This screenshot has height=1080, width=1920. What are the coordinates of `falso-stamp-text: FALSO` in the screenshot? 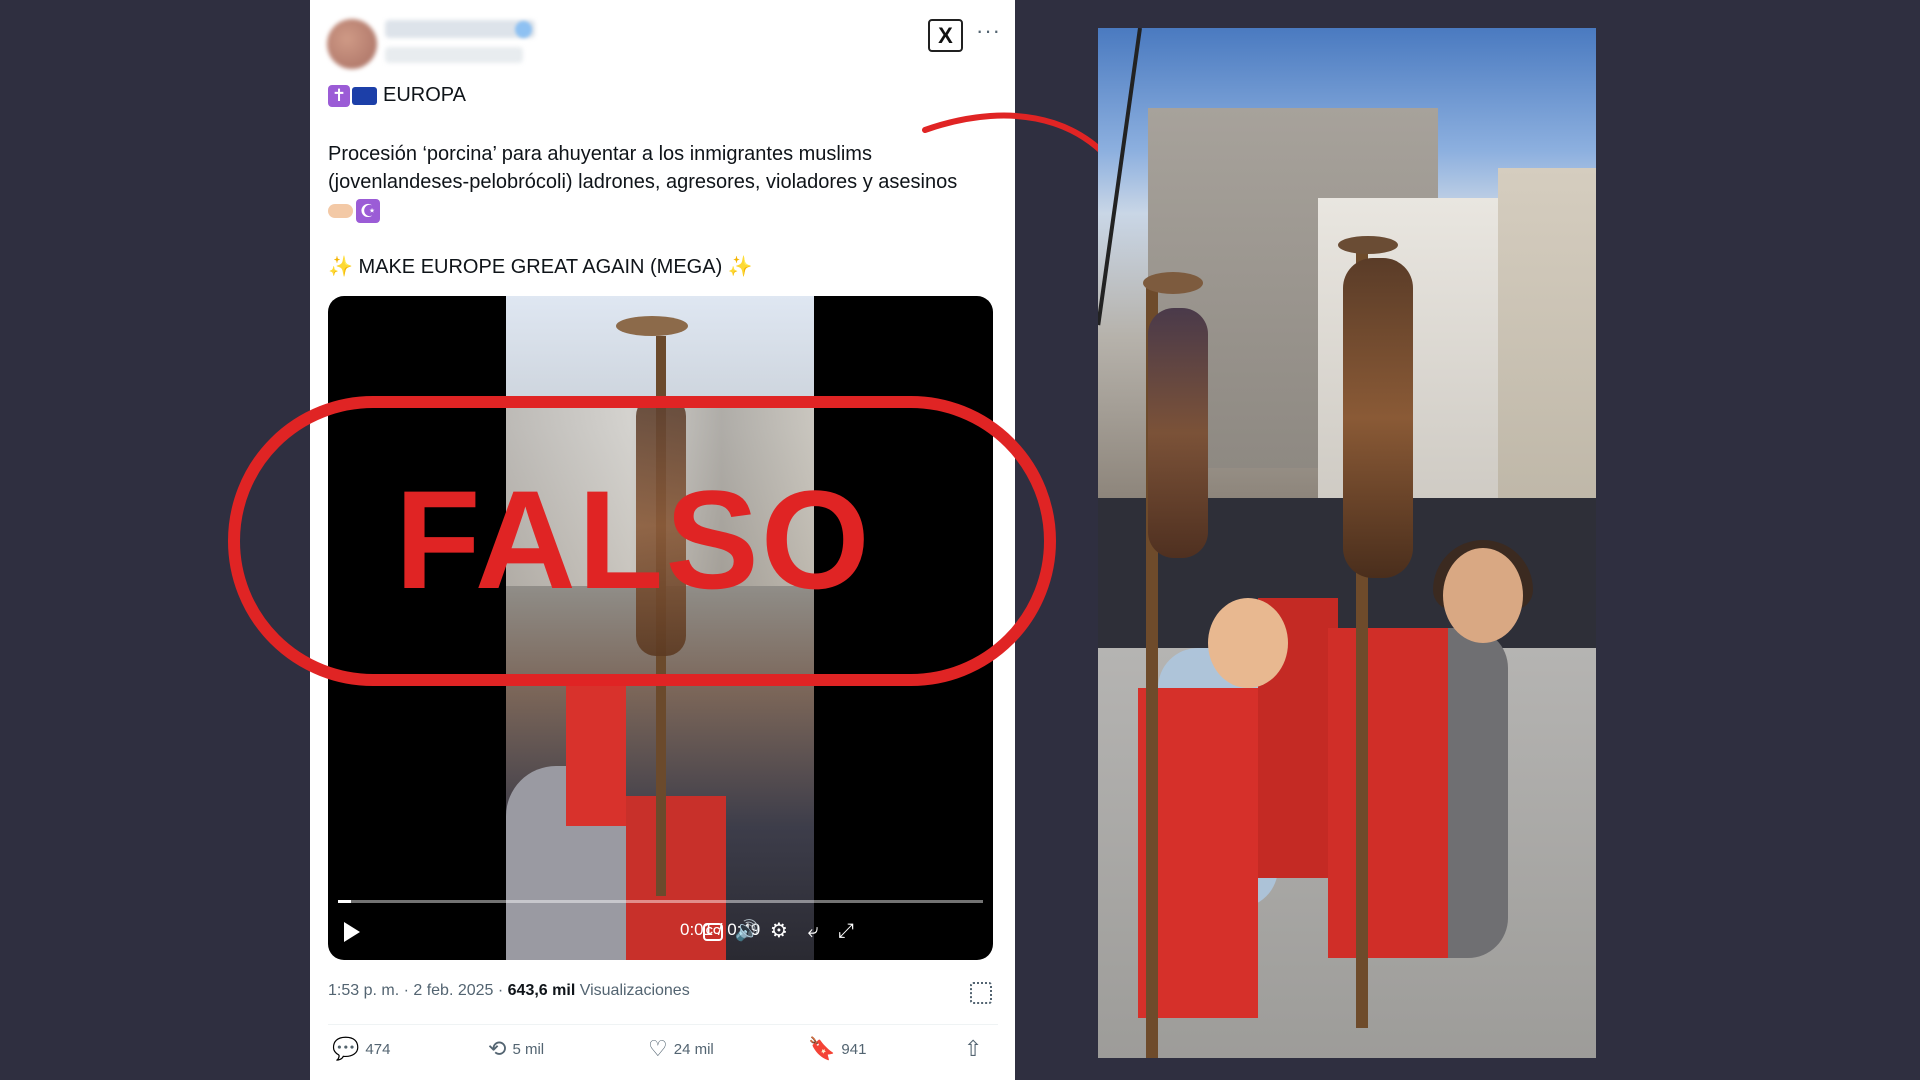 It's located at (633, 539).